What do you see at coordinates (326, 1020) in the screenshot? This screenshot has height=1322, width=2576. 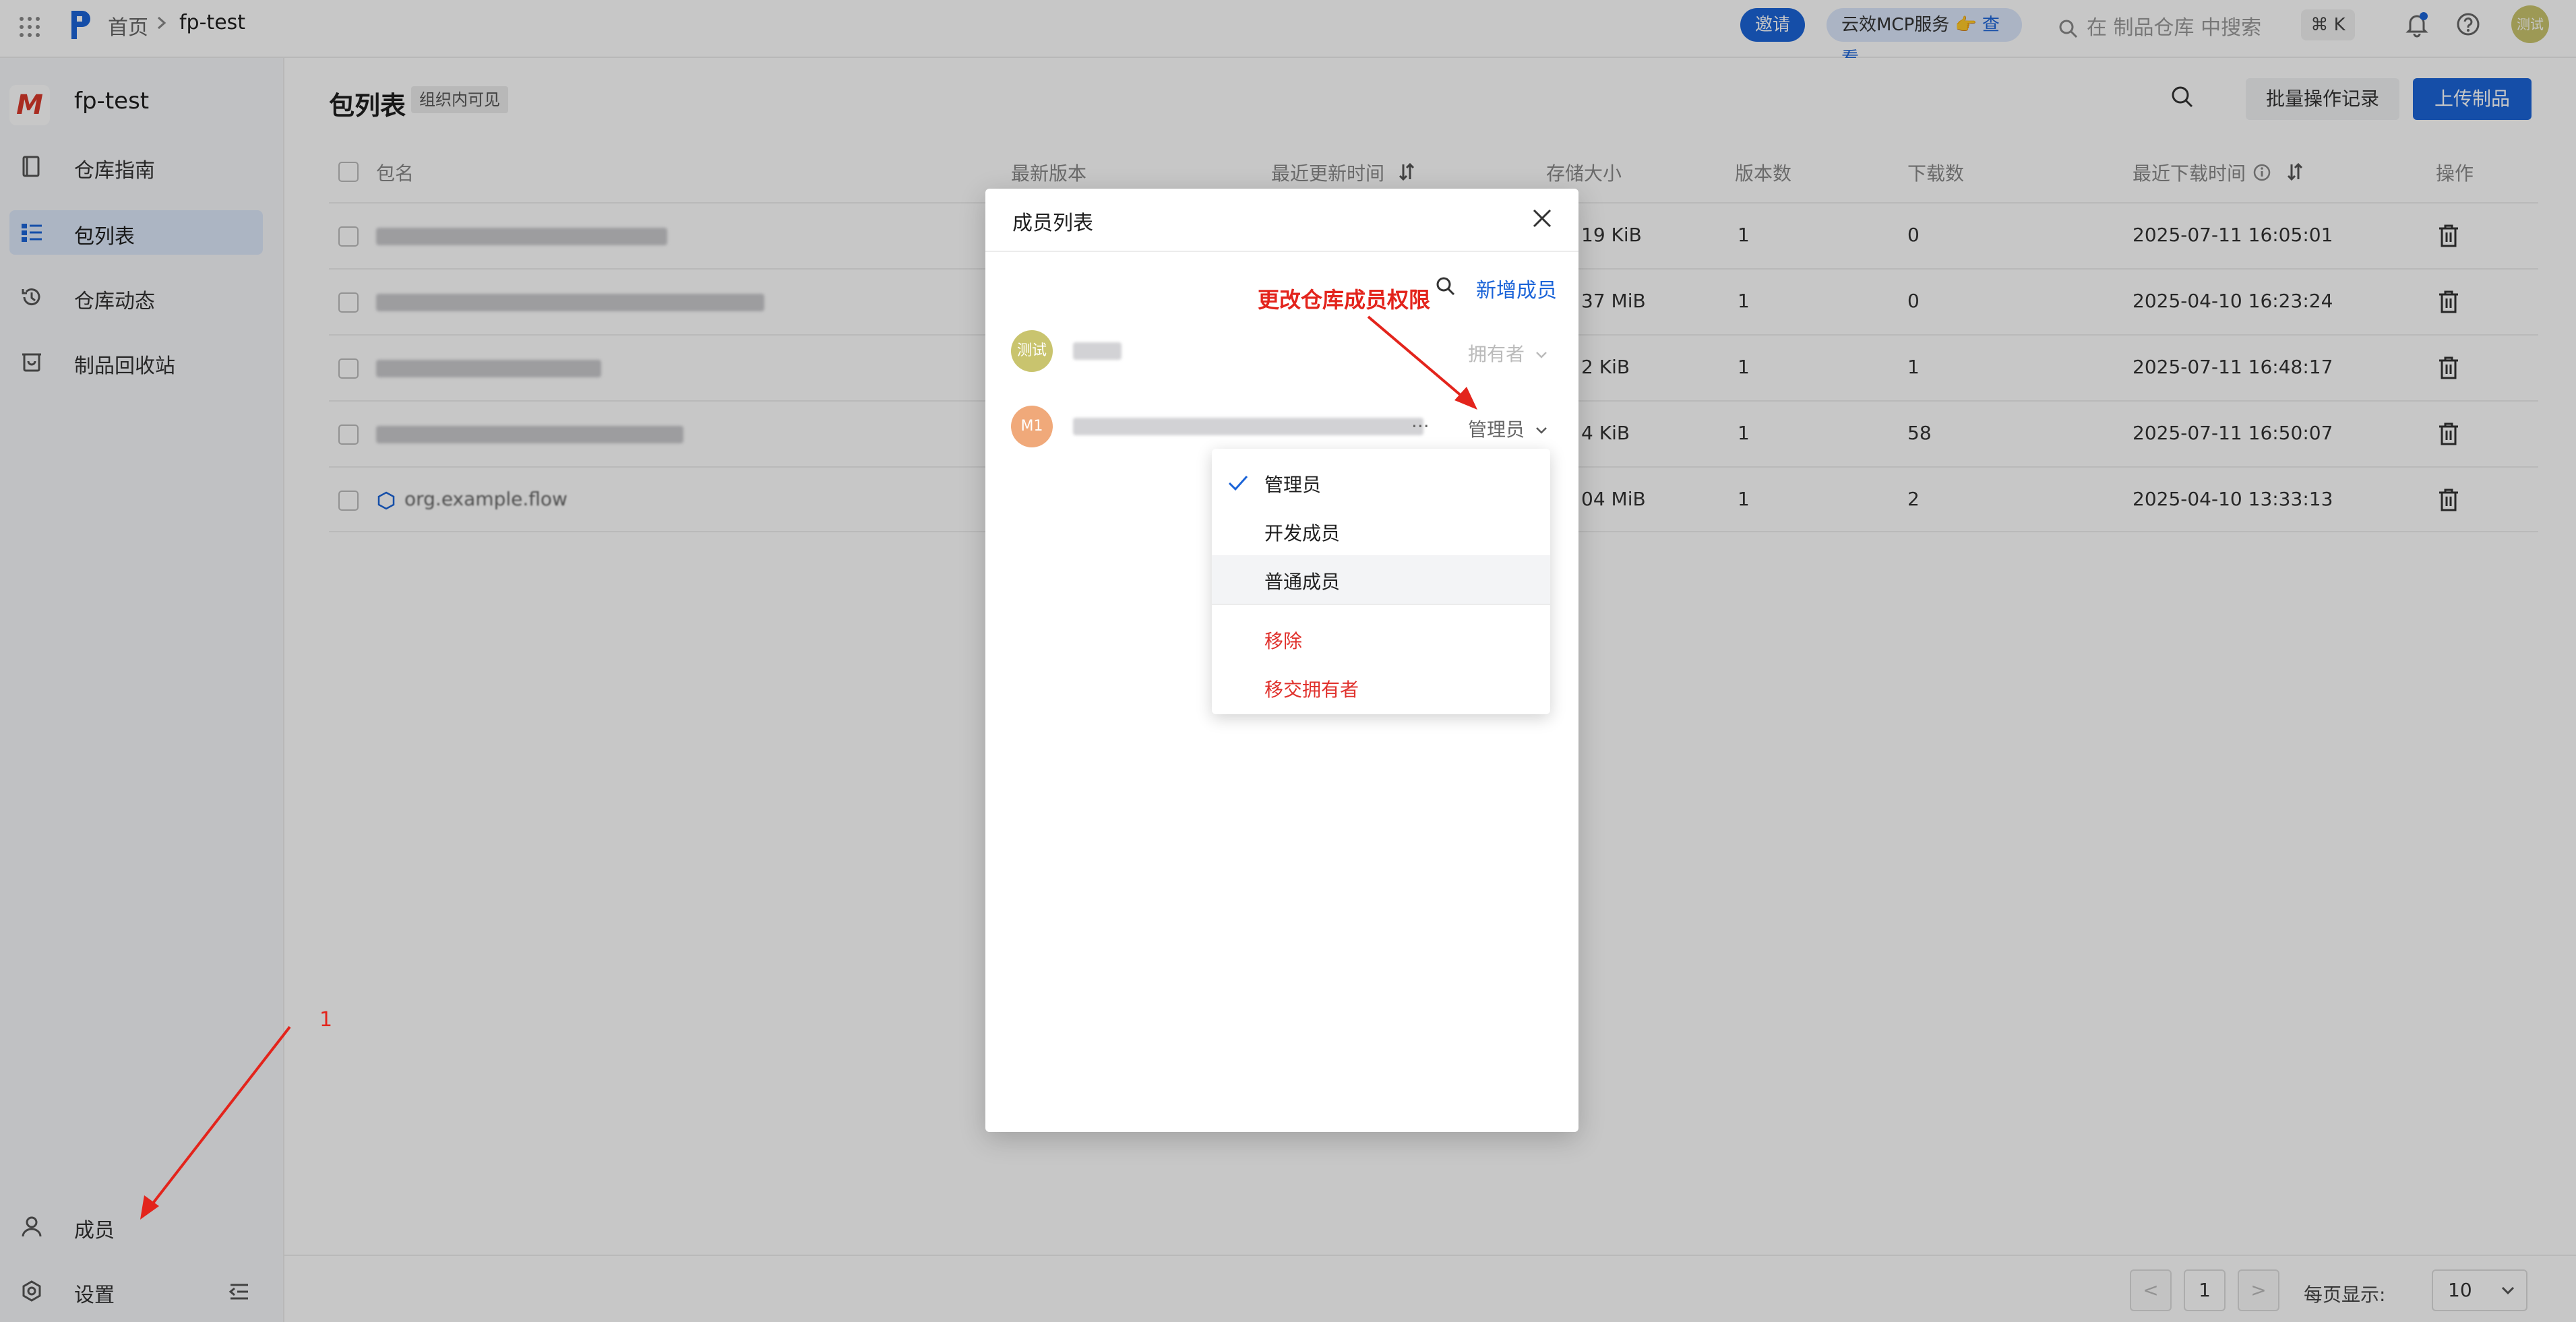 I see `annotation-step-number: 1` at bounding box center [326, 1020].